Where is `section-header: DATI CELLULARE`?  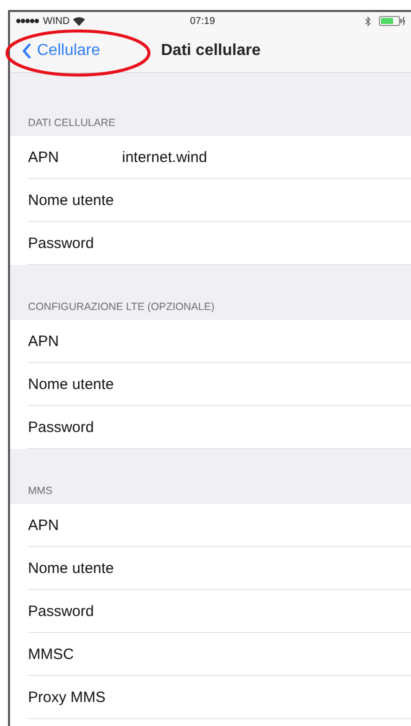 section-header: DATI CELLULARE is located at coordinates (72, 123).